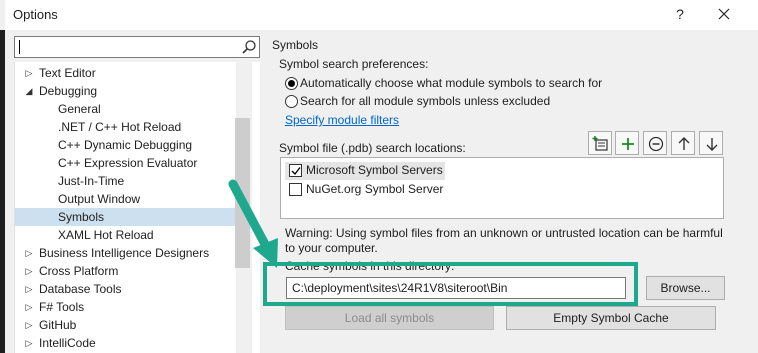  What do you see at coordinates (342, 120) in the screenshot?
I see `module-filters-link: Specify module filters` at bounding box center [342, 120].